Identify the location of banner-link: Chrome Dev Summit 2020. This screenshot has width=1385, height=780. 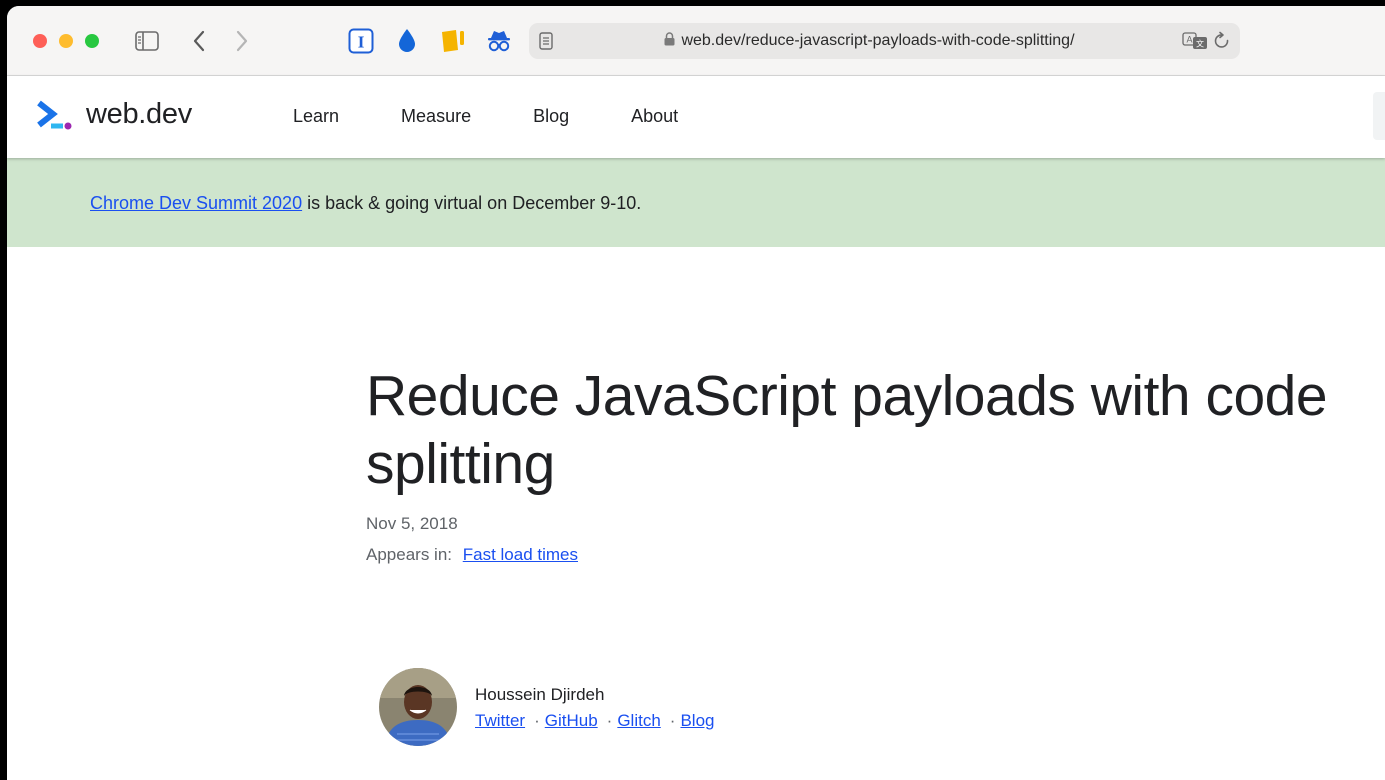
(196, 203).